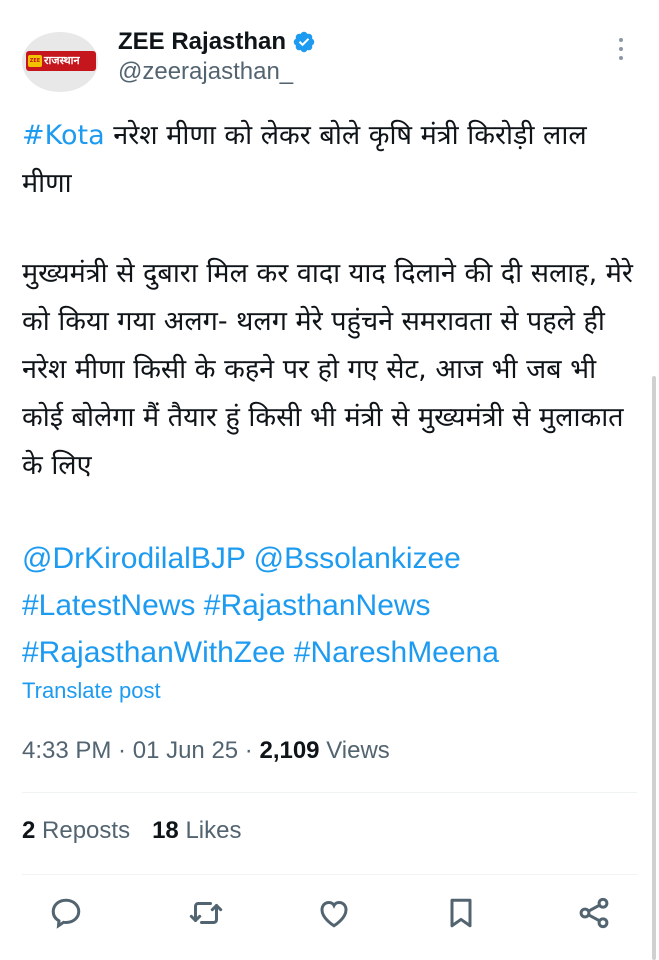 The height and width of the screenshot is (960, 659). What do you see at coordinates (131, 831) in the screenshot?
I see `post-stats: 2 Reposts 18 Likes` at bounding box center [131, 831].